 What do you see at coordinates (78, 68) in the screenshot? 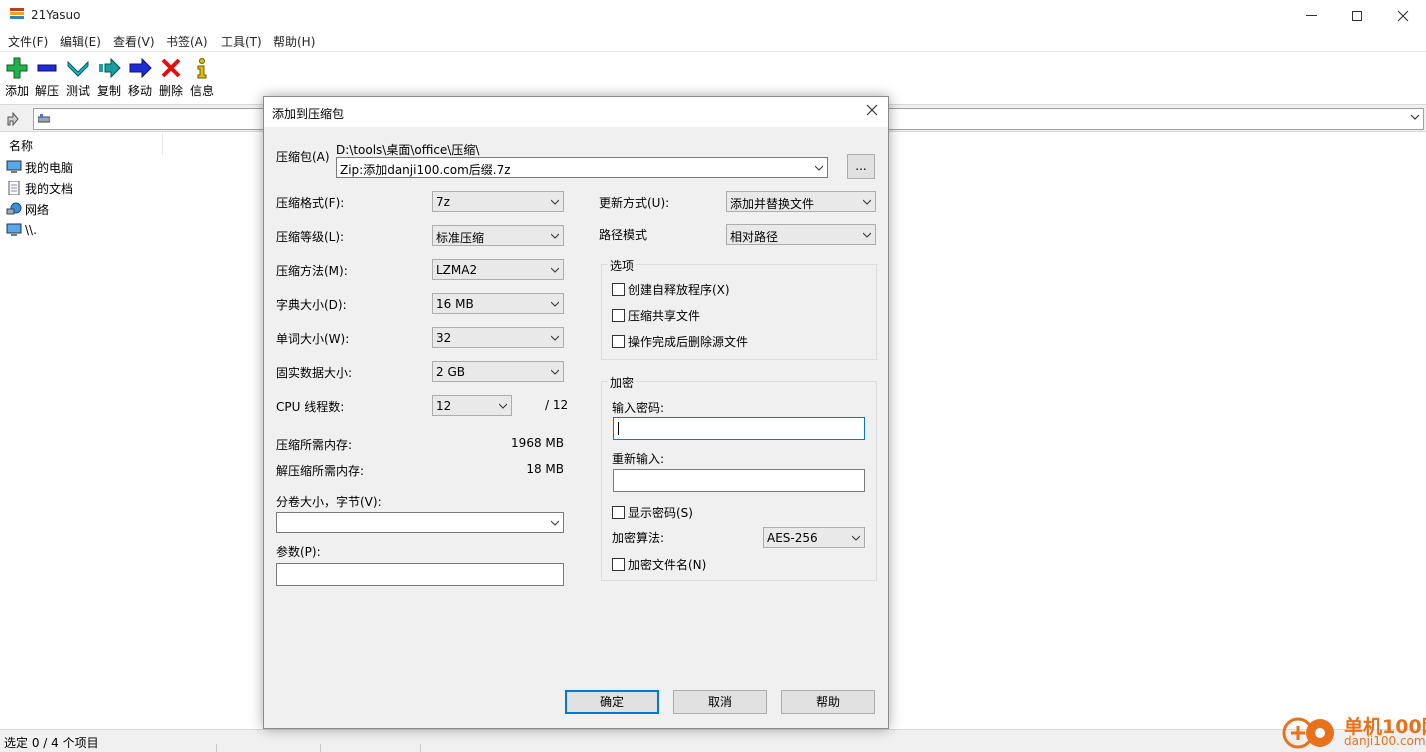
I see `test-icon` at bounding box center [78, 68].